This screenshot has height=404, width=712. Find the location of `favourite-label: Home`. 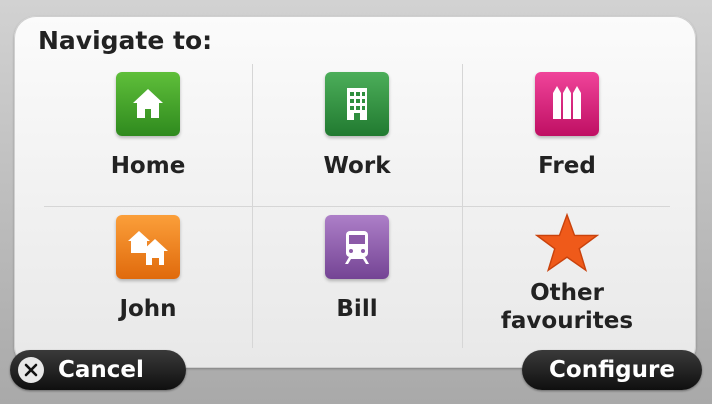

favourite-label: Home is located at coordinates (148, 166).